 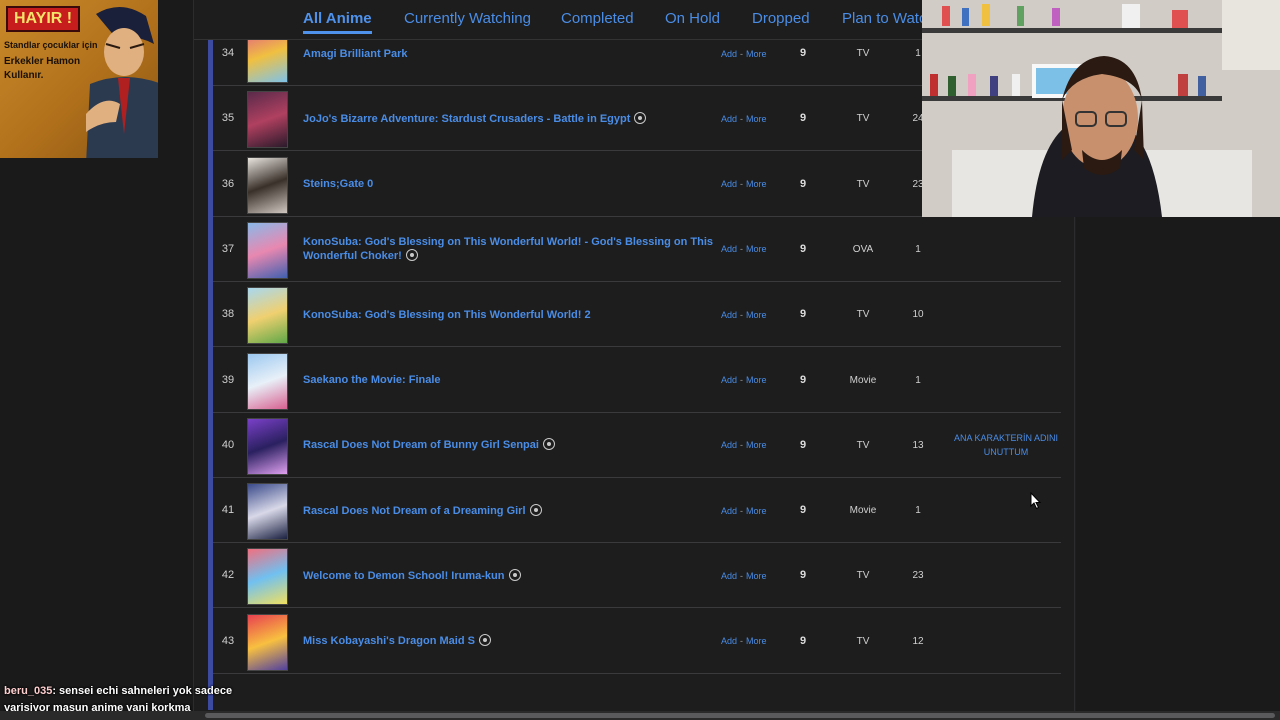 What do you see at coordinates (414, 511) in the screenshot?
I see `anime-title-text: Rascal Does Not Dream of a Dreaming Girl` at bounding box center [414, 511].